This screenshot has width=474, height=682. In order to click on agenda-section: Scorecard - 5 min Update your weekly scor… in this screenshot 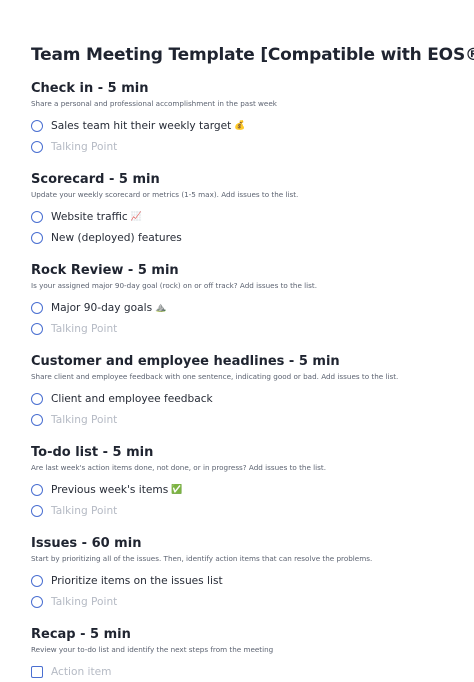, I will do `click(241, 209)`.